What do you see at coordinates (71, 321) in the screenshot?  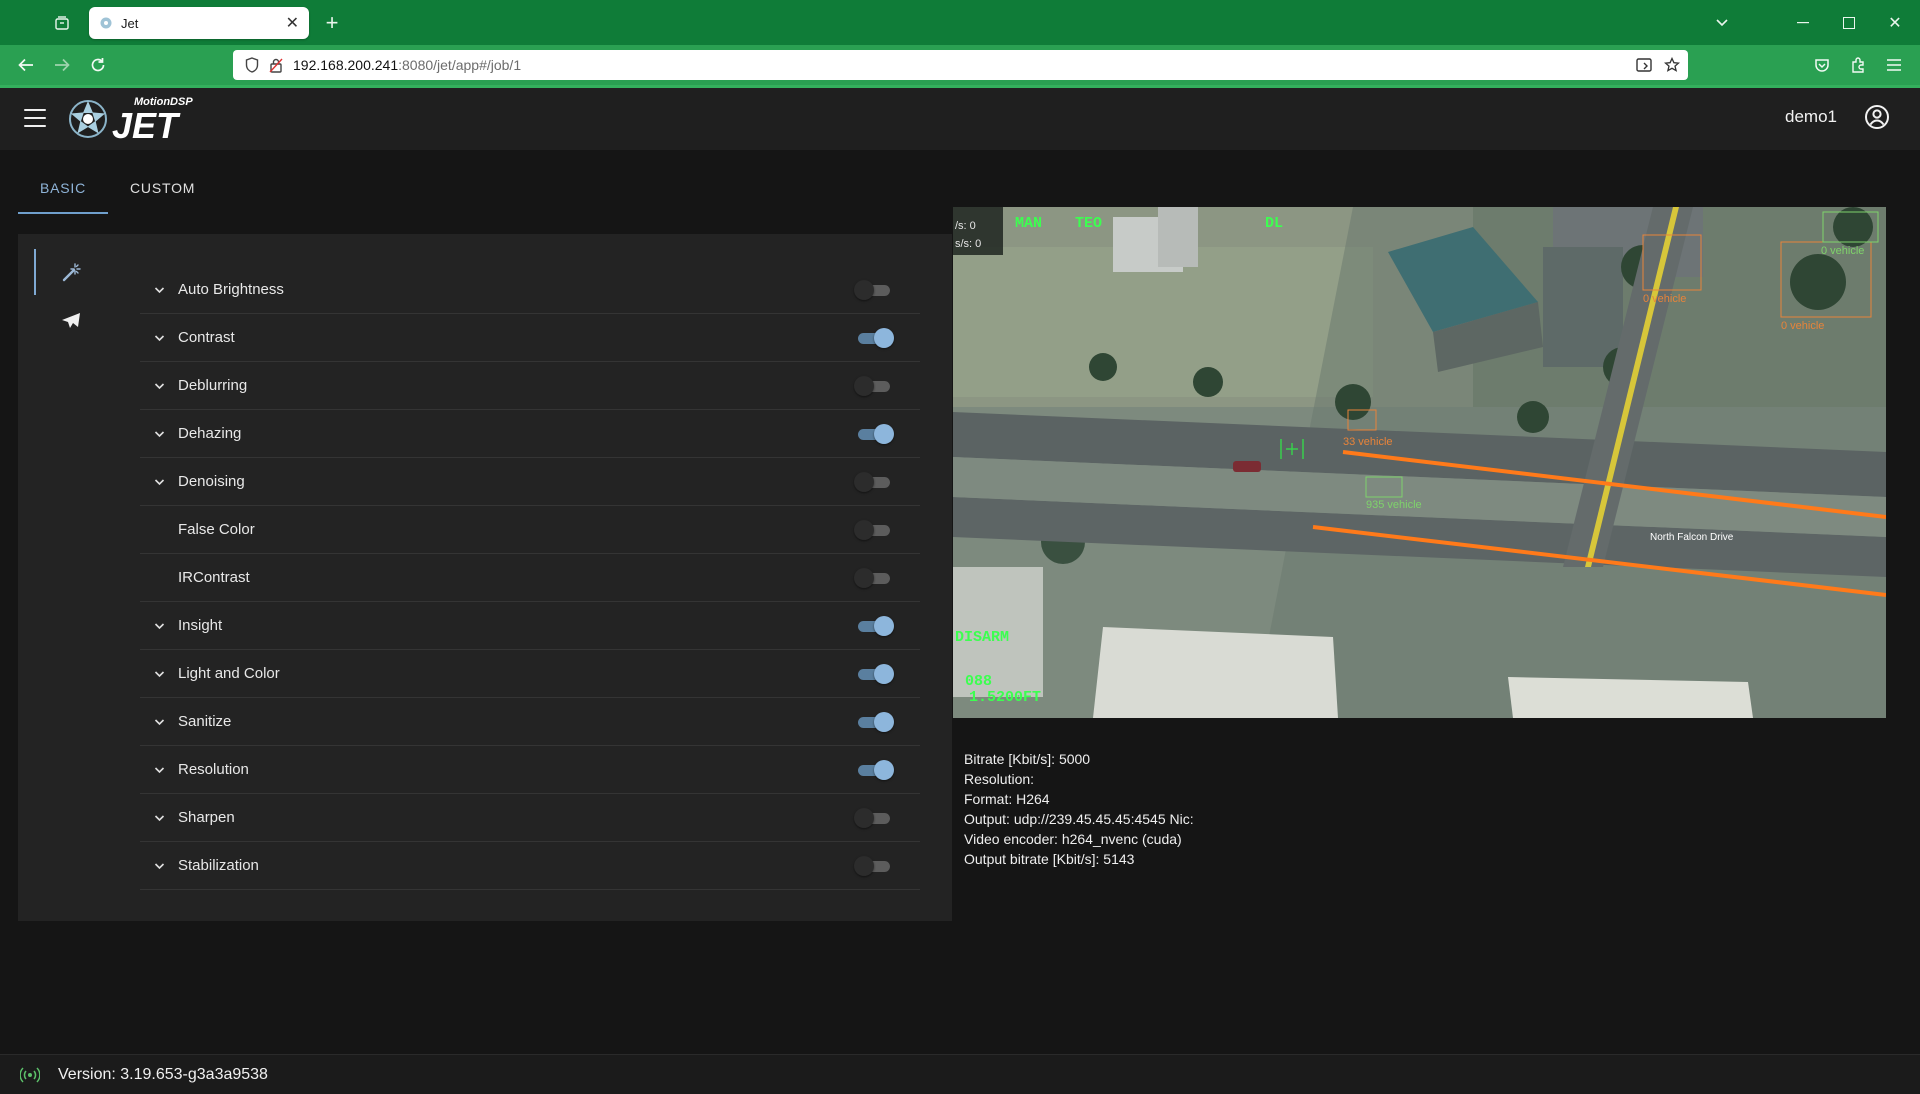 I see `airplane-icon` at bounding box center [71, 321].